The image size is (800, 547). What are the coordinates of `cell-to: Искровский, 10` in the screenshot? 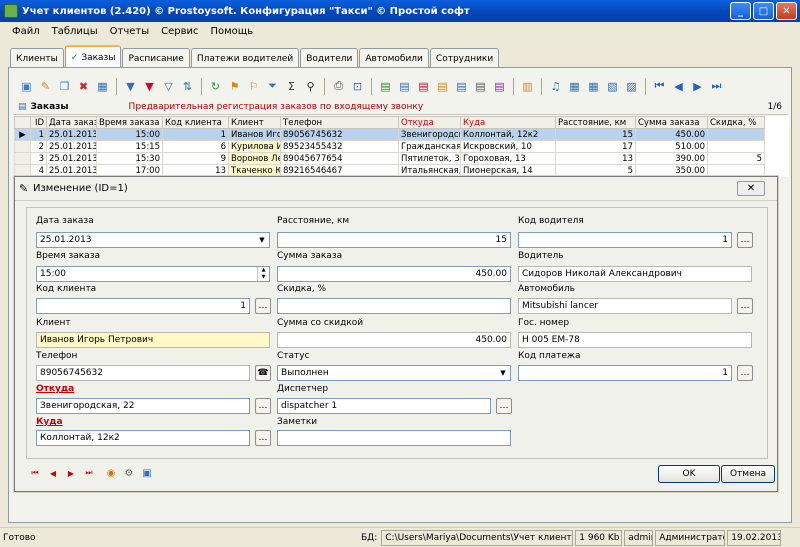 It's located at (508, 146).